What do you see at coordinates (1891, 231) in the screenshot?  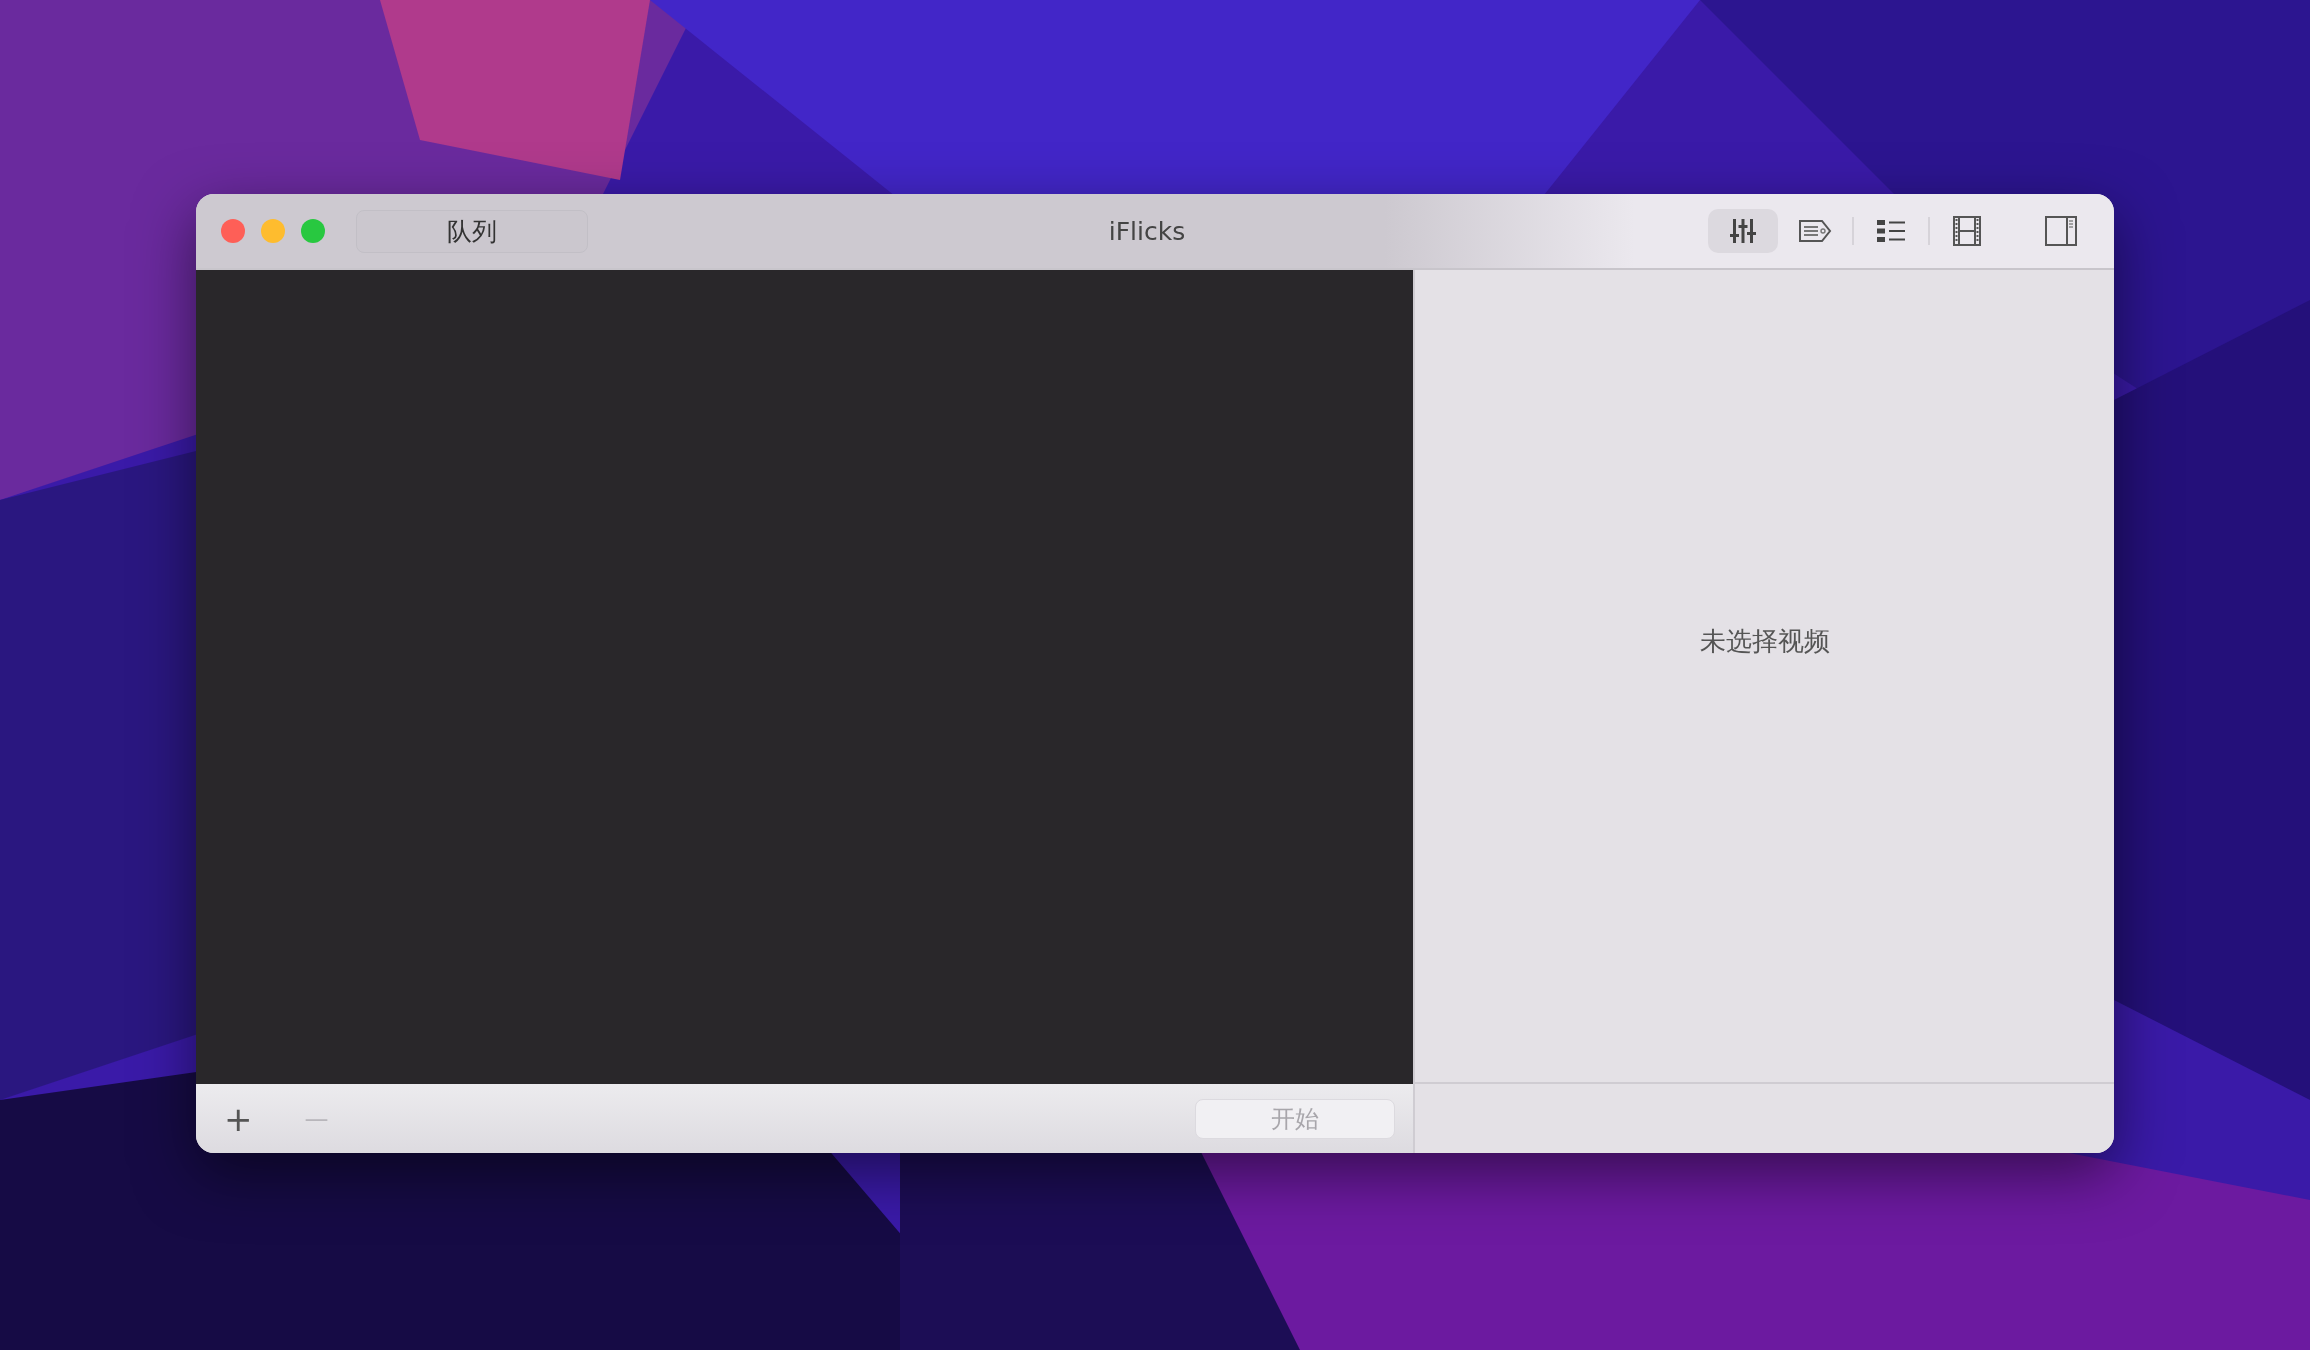 I see `list-icon` at bounding box center [1891, 231].